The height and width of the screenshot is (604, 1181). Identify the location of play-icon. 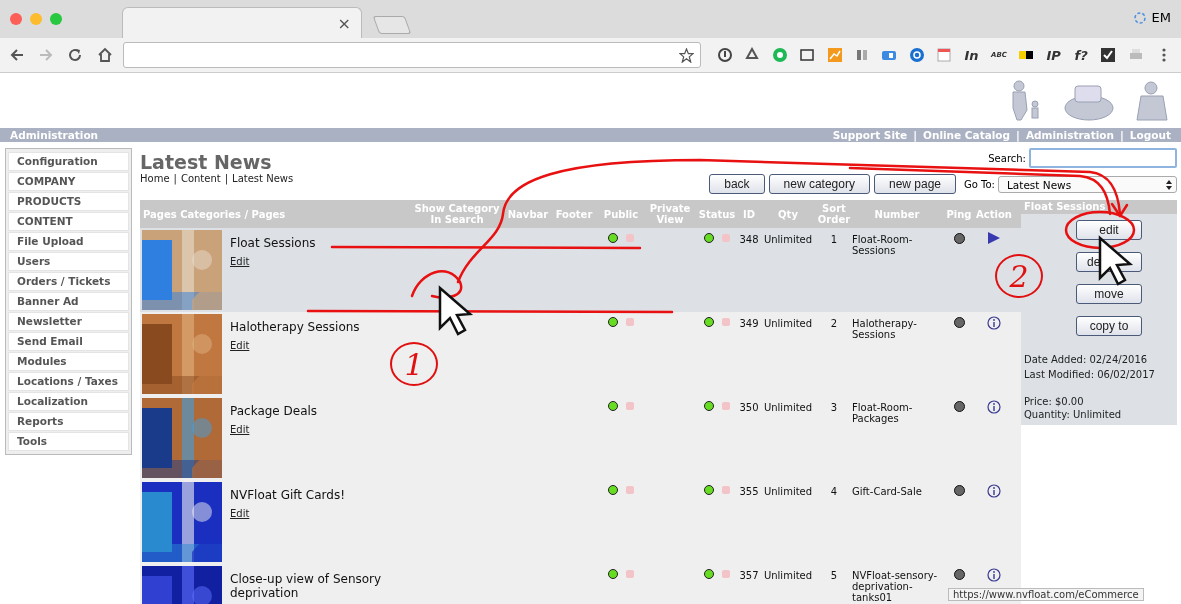
(994, 238).